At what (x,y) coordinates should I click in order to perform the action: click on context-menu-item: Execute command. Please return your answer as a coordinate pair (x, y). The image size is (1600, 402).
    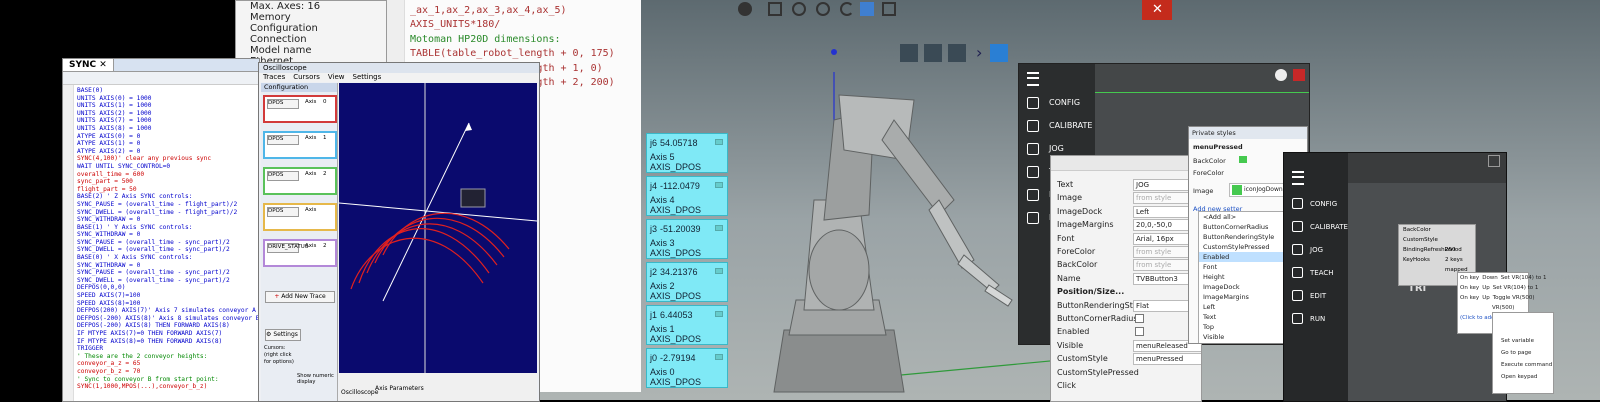
    Looking at the image, I should click on (1523, 365).